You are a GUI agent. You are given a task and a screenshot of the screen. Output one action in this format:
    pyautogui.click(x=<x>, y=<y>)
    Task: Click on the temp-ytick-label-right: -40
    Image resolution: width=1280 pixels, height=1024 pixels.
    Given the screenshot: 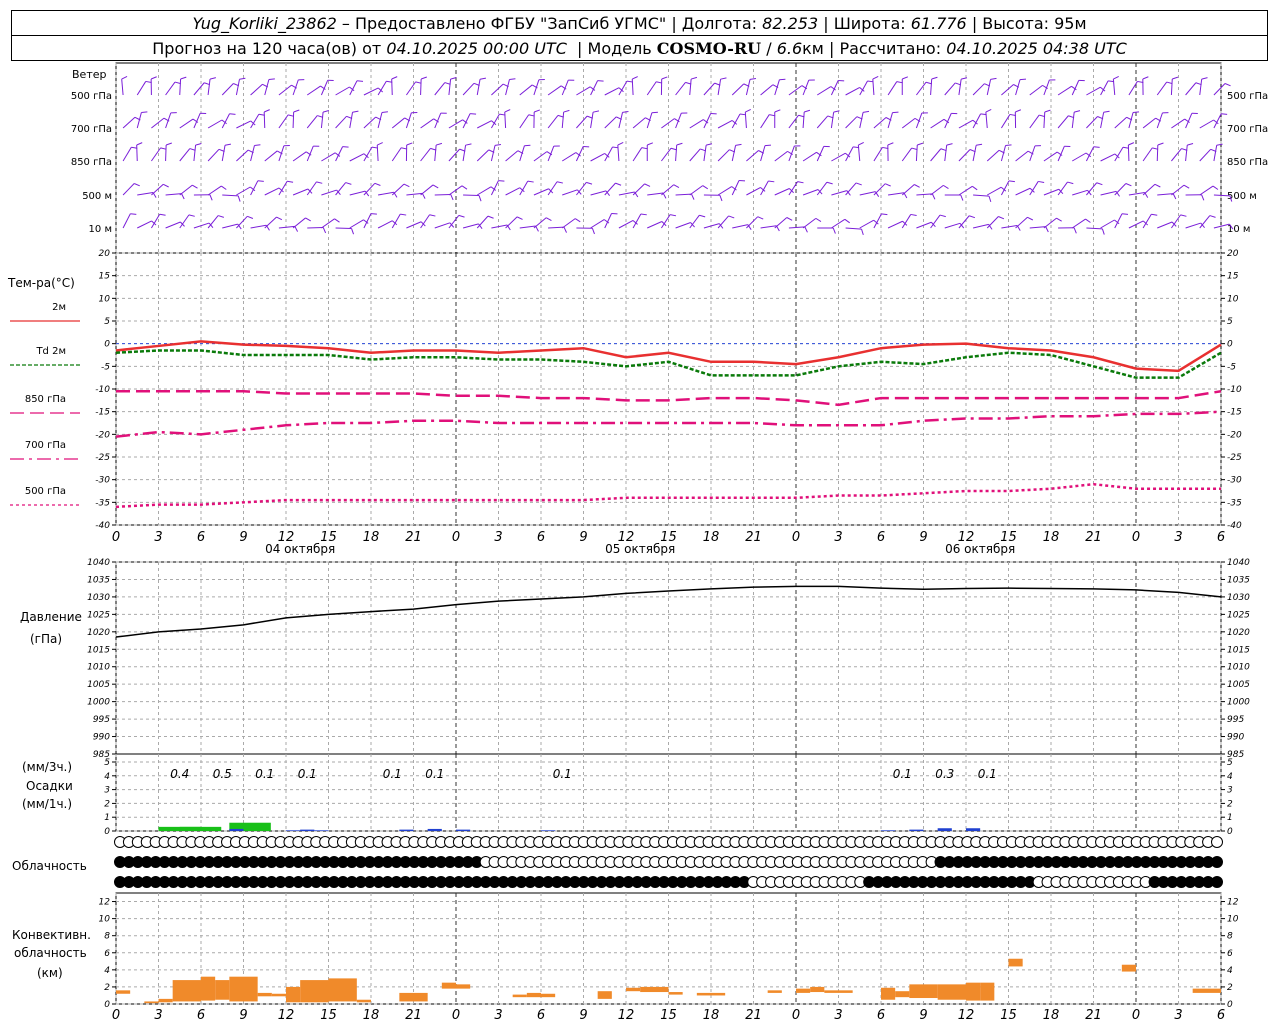 What is the action you would take?
    pyautogui.click(x=1234, y=526)
    